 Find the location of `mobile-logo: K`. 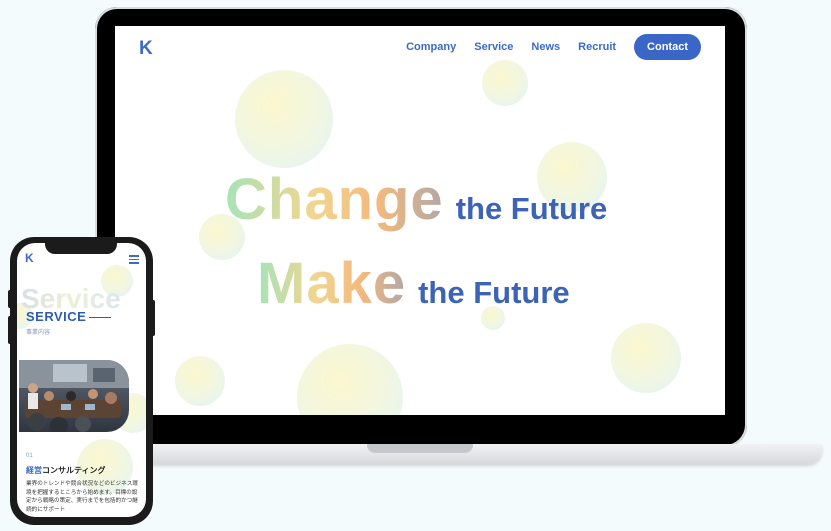

mobile-logo: K is located at coordinates (29, 258).